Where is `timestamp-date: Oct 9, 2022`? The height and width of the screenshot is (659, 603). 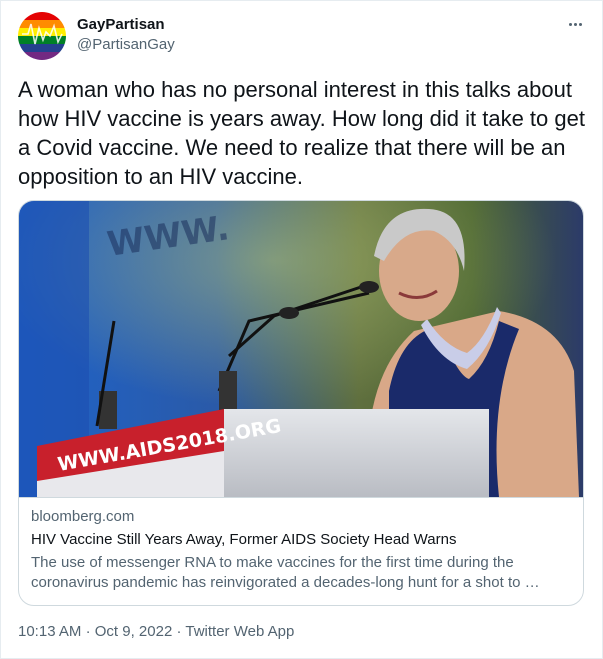
timestamp-date: Oct 9, 2022 is located at coordinates (134, 631).